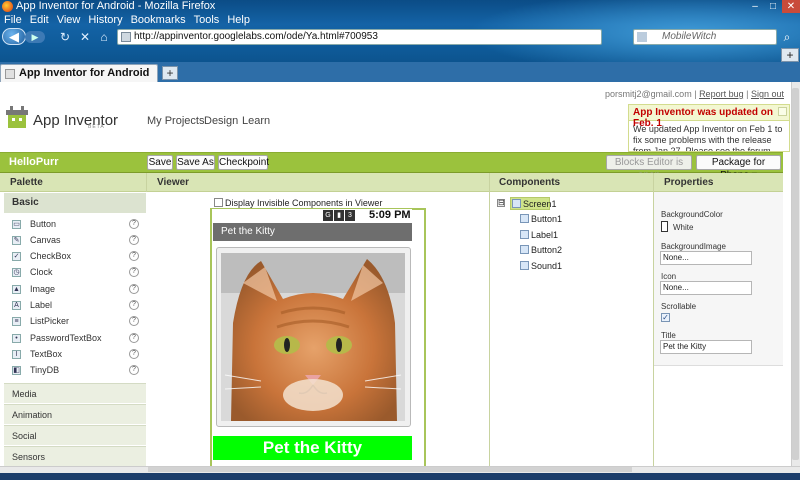  Describe the element at coordinates (96, 127) in the screenshot. I see `beta-badge: BETA` at that location.